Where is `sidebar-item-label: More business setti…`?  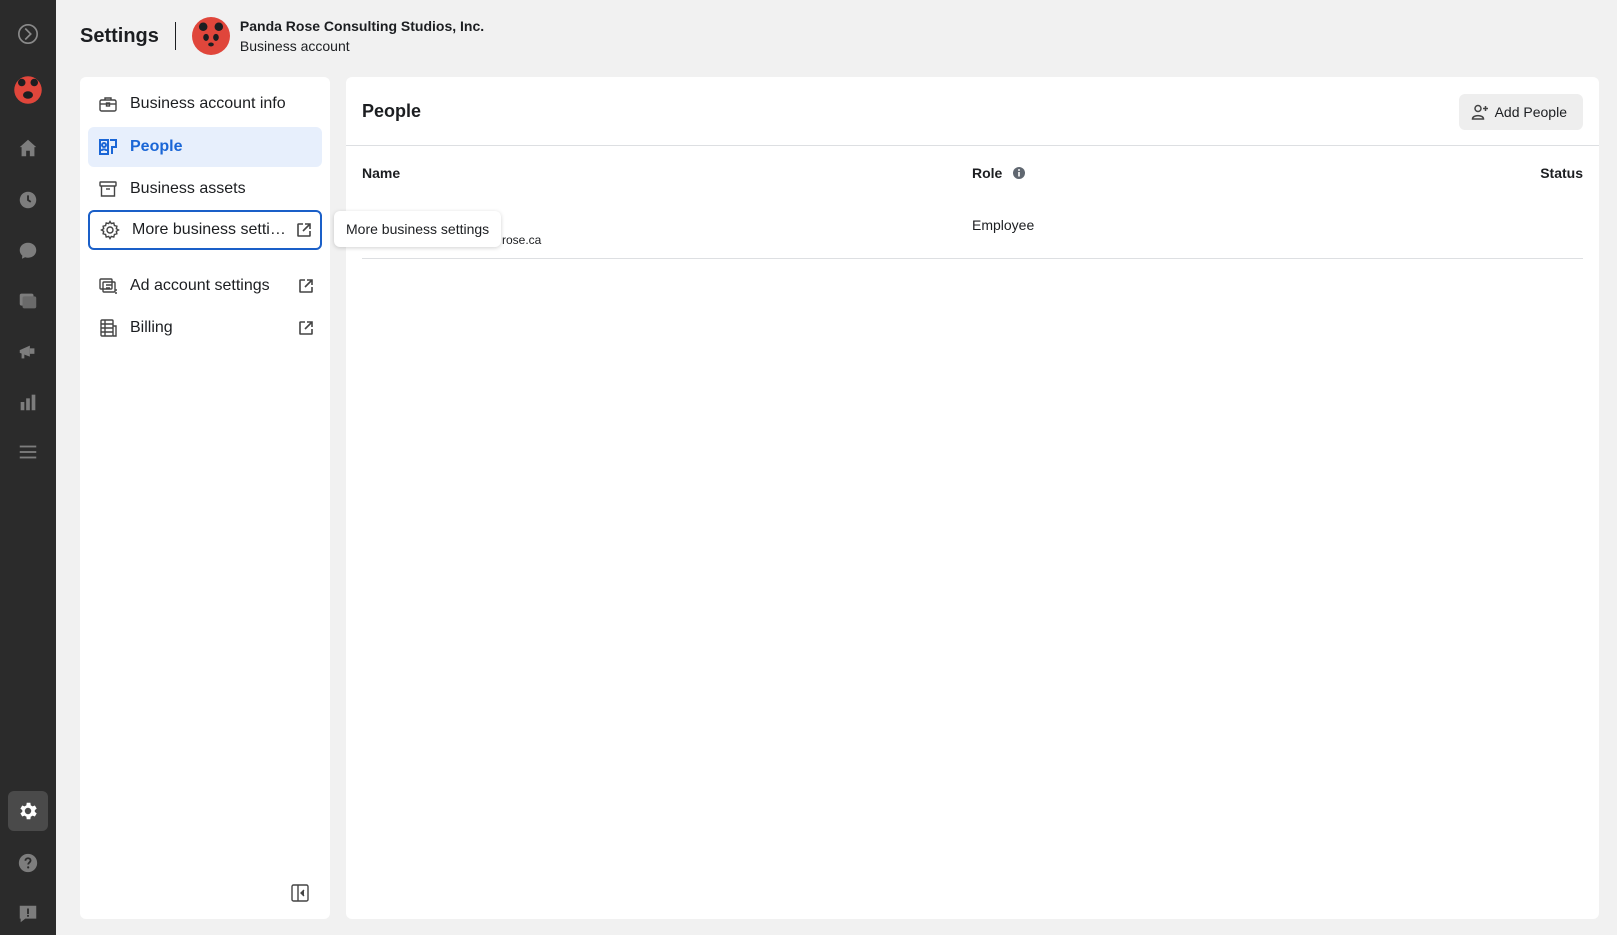 sidebar-item-label: More business setti… is located at coordinates (209, 229).